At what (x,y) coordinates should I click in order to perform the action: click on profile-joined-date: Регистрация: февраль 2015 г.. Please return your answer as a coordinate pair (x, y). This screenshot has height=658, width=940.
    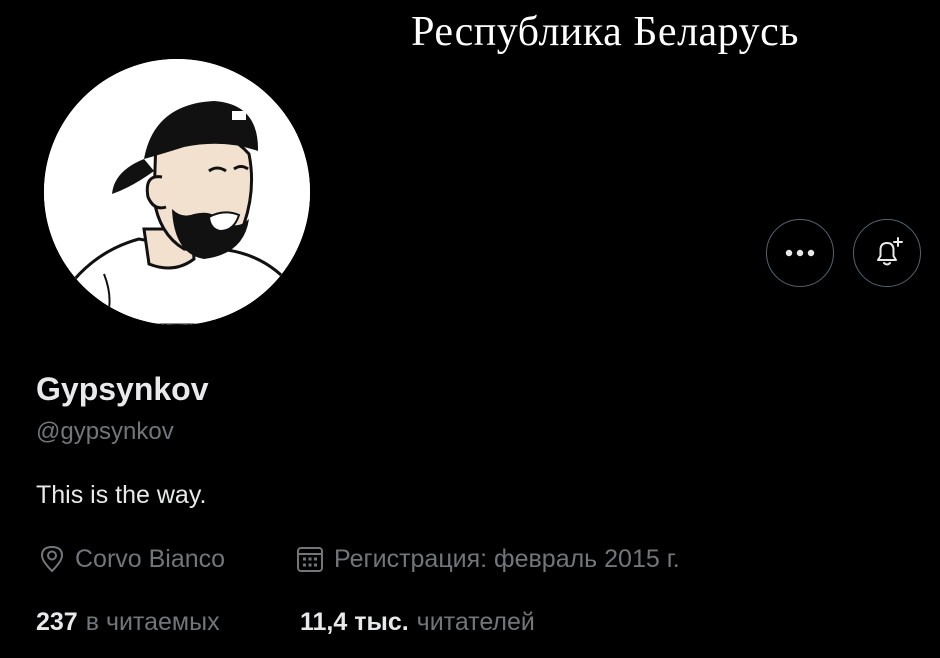
    Looking at the image, I should click on (487, 559).